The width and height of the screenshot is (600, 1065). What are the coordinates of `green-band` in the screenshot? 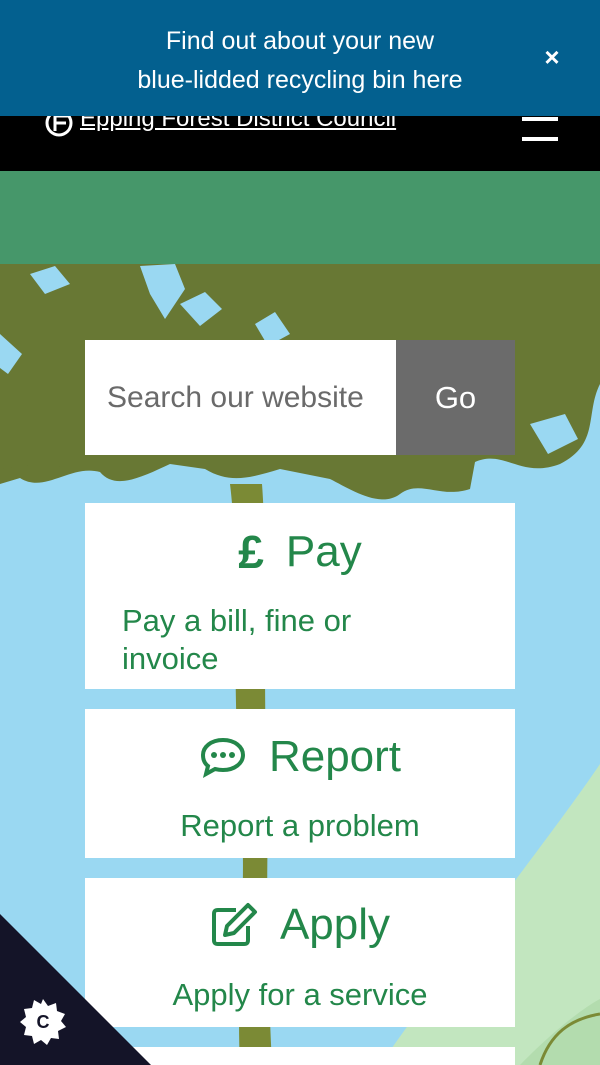 It's located at (300, 217).